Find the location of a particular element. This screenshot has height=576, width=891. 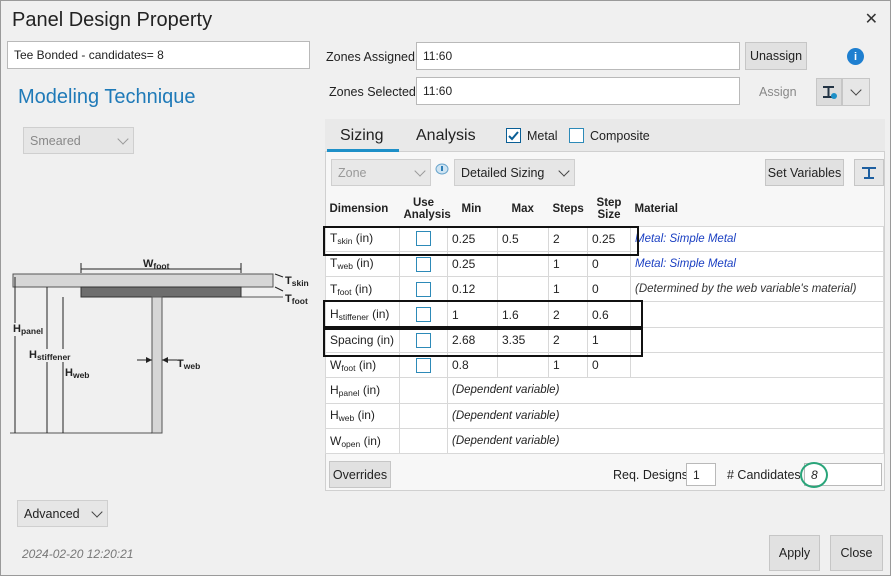

min-cell: 1 is located at coordinates (472, 314).